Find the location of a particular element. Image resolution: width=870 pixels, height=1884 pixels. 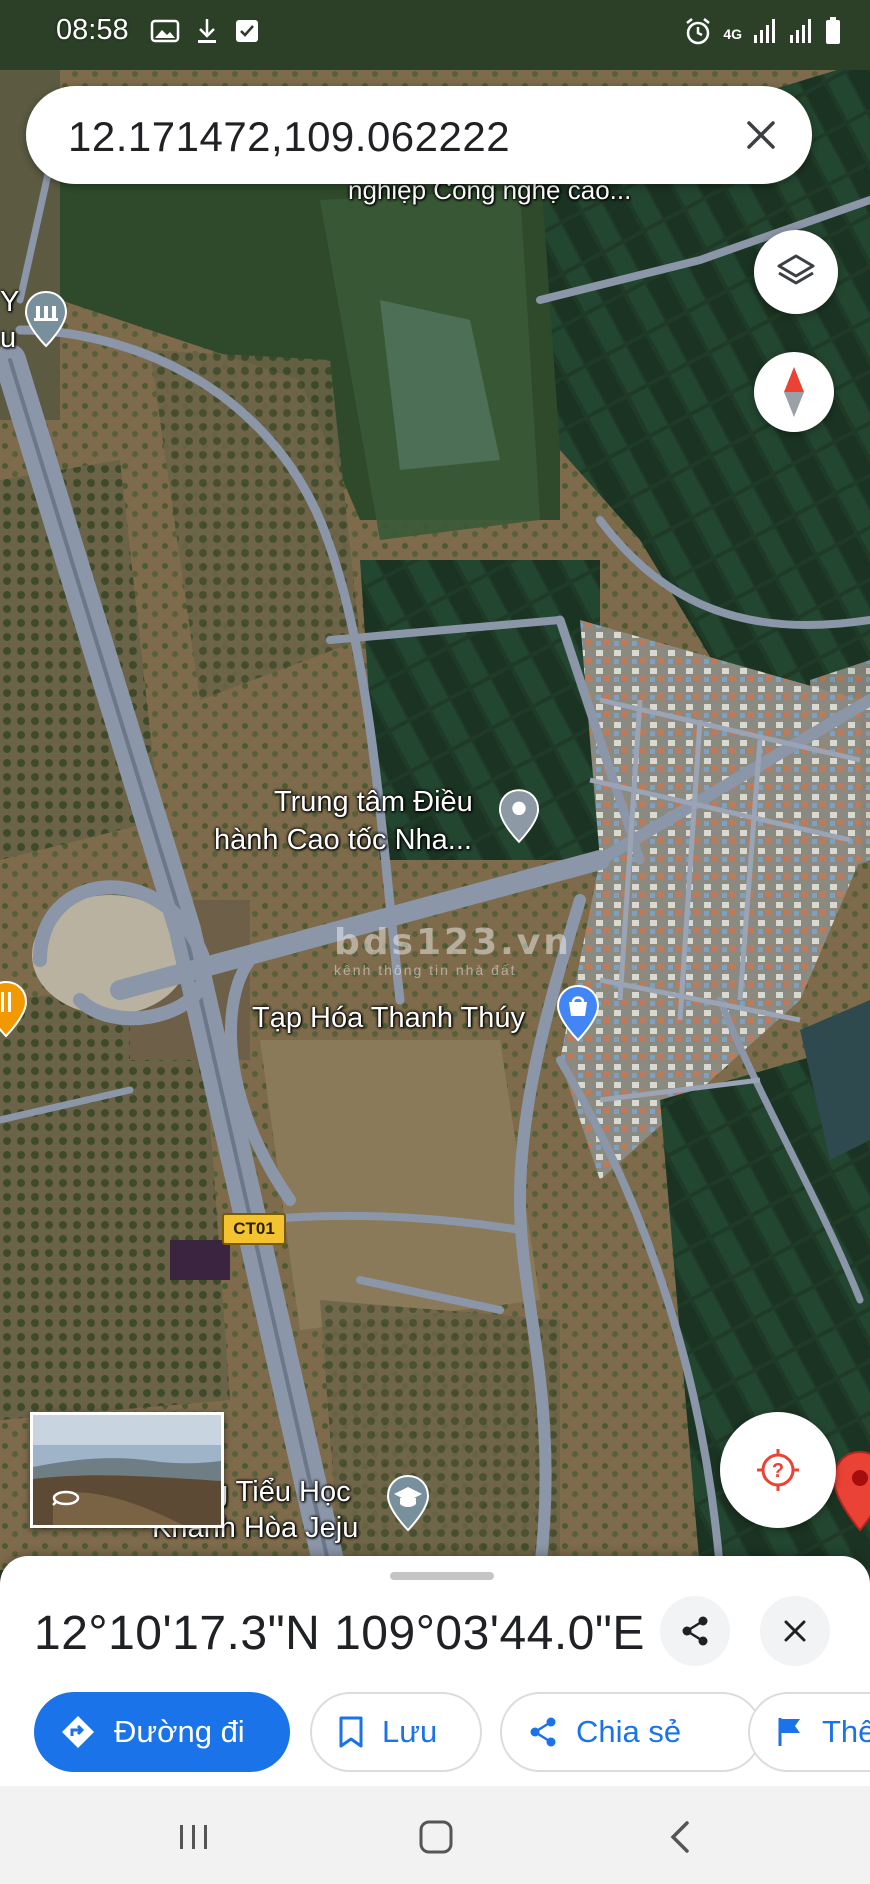

share-button is located at coordinates (695, 1631).